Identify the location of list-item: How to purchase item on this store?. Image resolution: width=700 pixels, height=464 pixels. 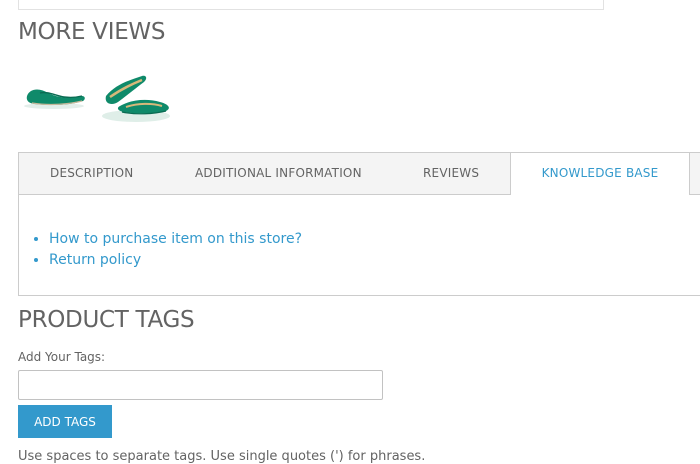
(175, 239).